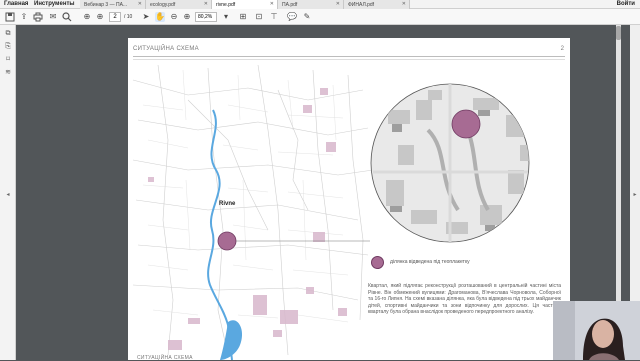  I want to click on scrollbar-thumb, so click(618, 33).